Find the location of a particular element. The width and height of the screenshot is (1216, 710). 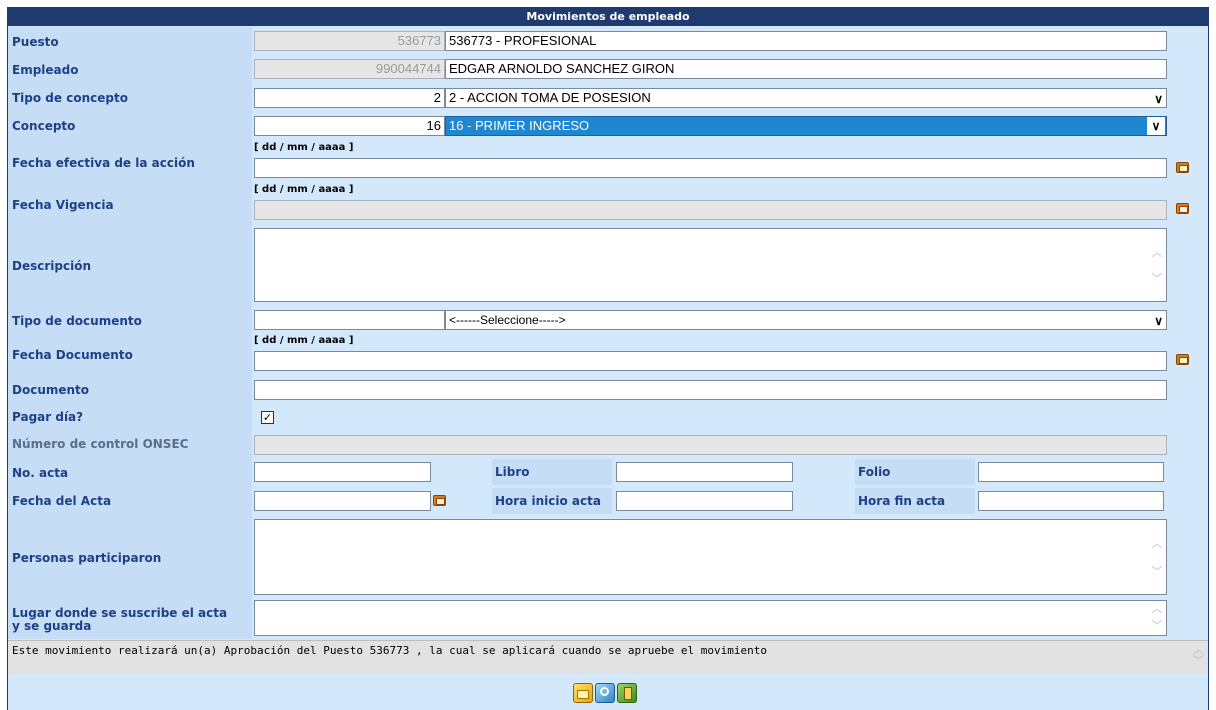

puesto-field: 536773 - PROFESIONAL is located at coordinates (806, 41).